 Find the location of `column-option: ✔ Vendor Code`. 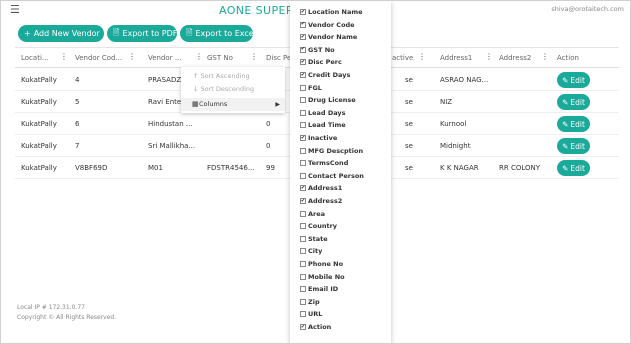

column-option: ✔ Vendor Code is located at coordinates (327, 25).